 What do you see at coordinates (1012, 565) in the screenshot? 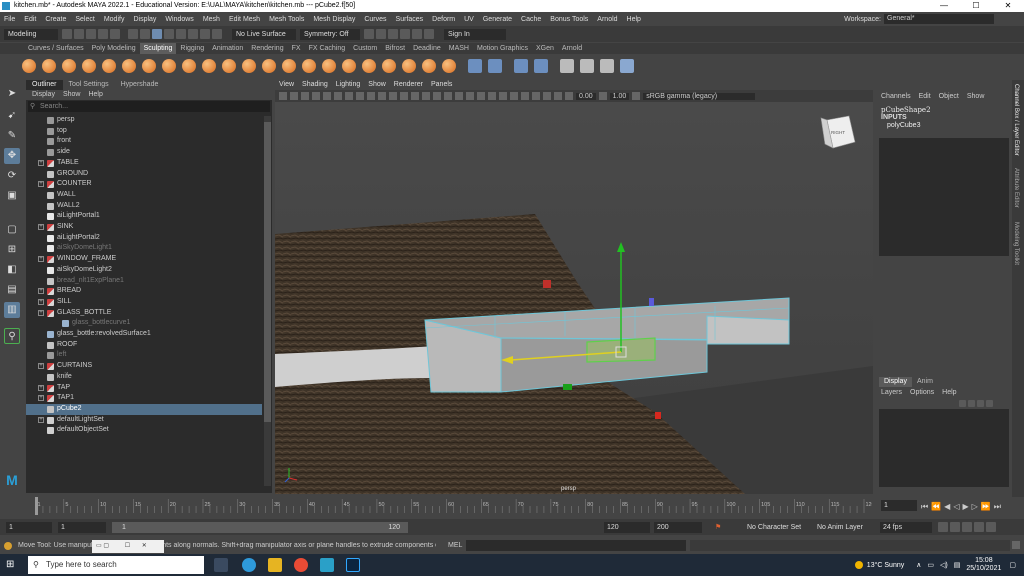
I see `notifications-icon: ▢` at bounding box center [1012, 565].